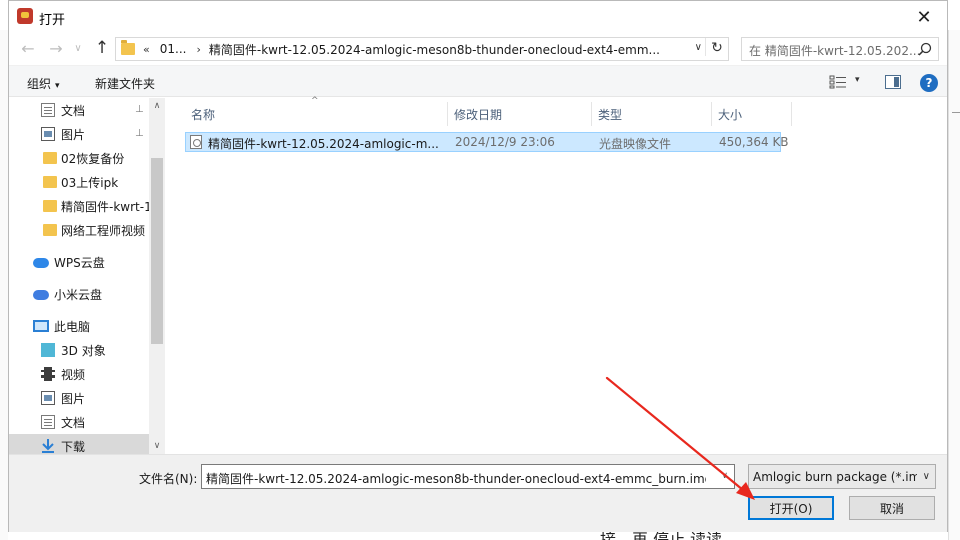 Image resolution: width=960 pixels, height=540 pixels. Describe the element at coordinates (838, 82) in the screenshot. I see `view-options-icon` at that location.